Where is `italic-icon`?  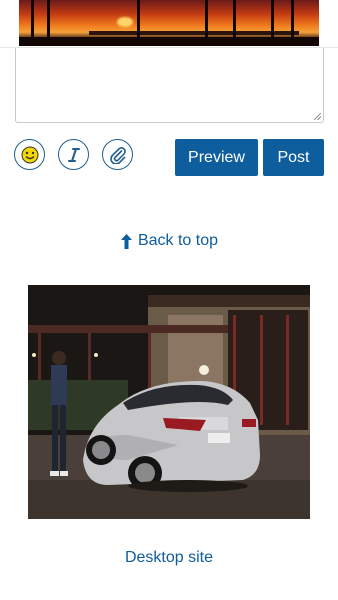
italic-icon is located at coordinates (73, 154).